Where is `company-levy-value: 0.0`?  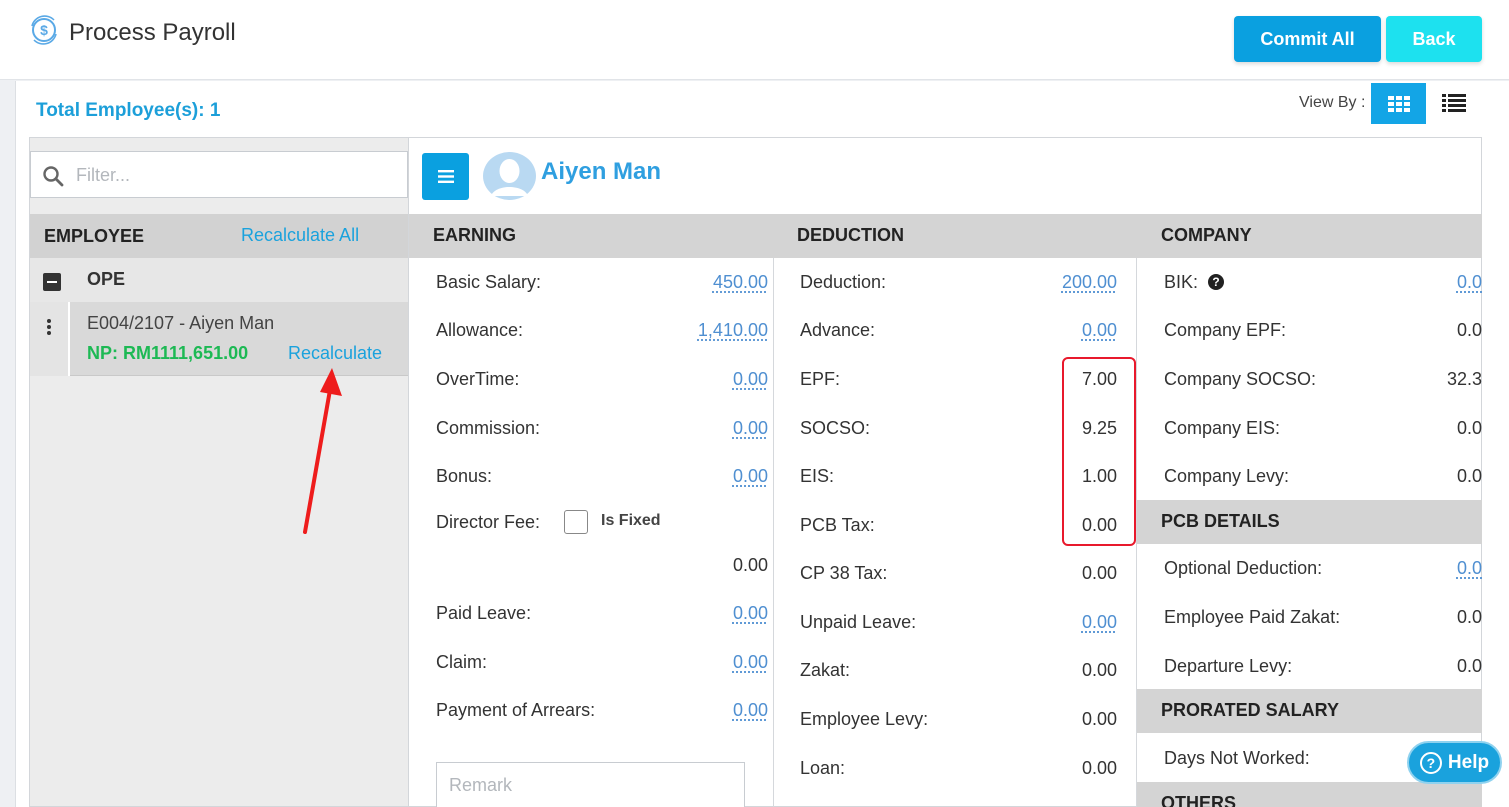 company-levy-value: 0.0 is located at coordinates (1469, 476).